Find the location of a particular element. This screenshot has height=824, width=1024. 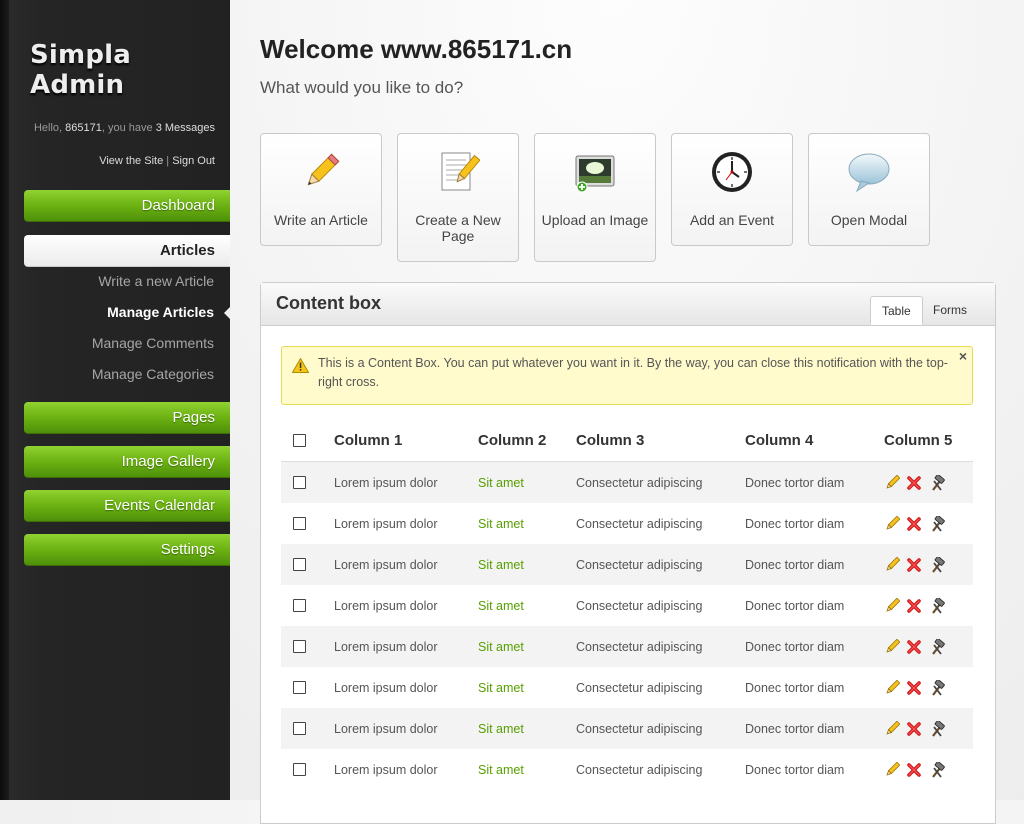

nav-events-calendar: Events Calendar is located at coordinates (127, 506).